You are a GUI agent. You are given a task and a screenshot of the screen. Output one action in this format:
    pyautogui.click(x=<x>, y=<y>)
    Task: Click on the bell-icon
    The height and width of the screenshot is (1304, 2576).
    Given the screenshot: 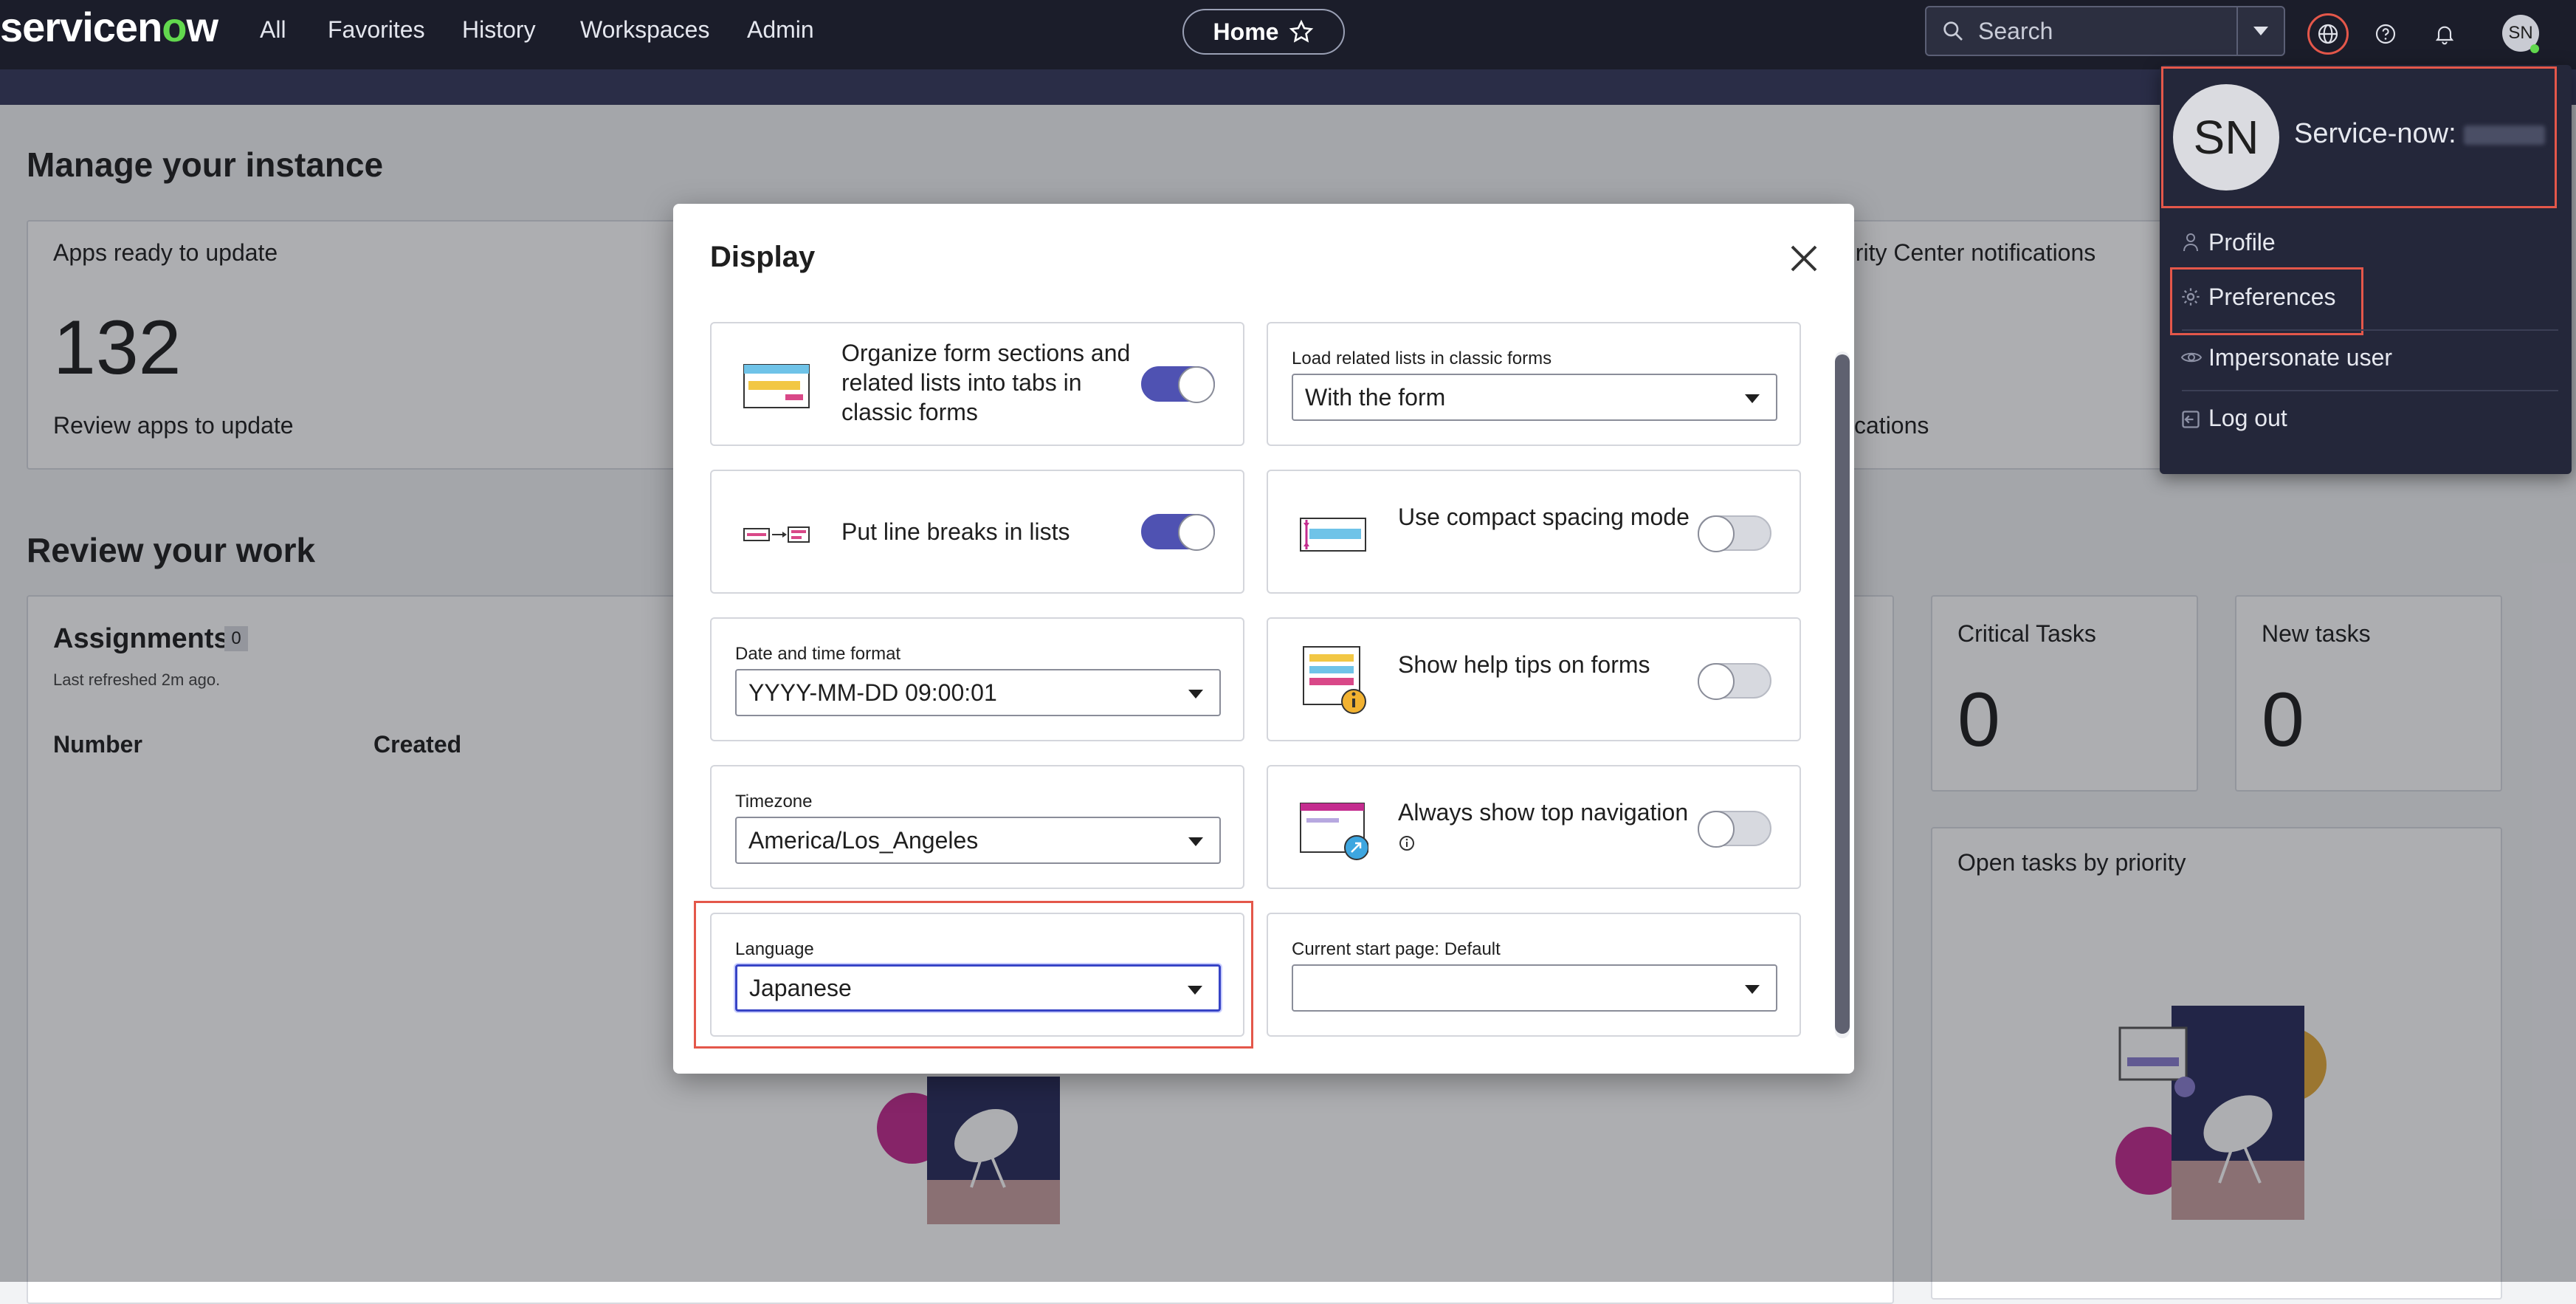 What is the action you would take?
    pyautogui.click(x=2444, y=35)
    